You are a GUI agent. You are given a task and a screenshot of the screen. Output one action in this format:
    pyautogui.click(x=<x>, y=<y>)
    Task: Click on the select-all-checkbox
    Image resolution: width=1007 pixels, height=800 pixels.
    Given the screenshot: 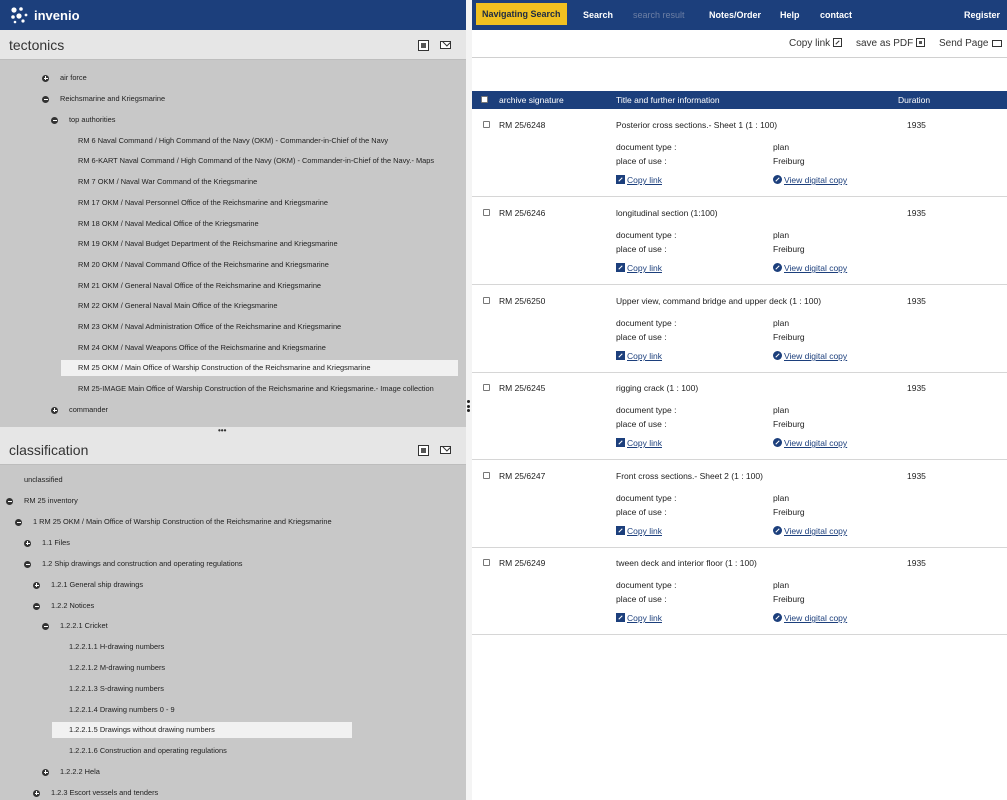 What is the action you would take?
    pyautogui.click(x=484, y=99)
    